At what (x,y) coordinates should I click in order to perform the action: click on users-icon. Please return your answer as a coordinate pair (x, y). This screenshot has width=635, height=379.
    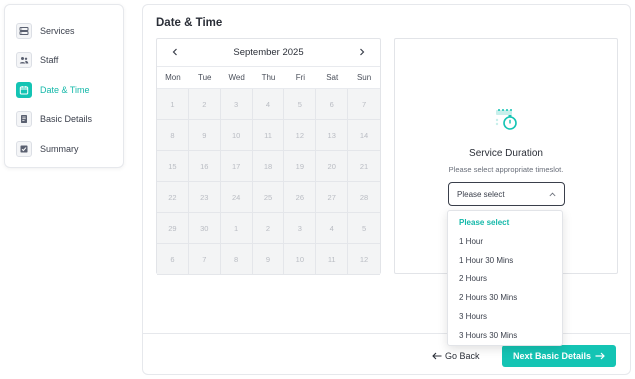
    Looking at the image, I should click on (24, 60).